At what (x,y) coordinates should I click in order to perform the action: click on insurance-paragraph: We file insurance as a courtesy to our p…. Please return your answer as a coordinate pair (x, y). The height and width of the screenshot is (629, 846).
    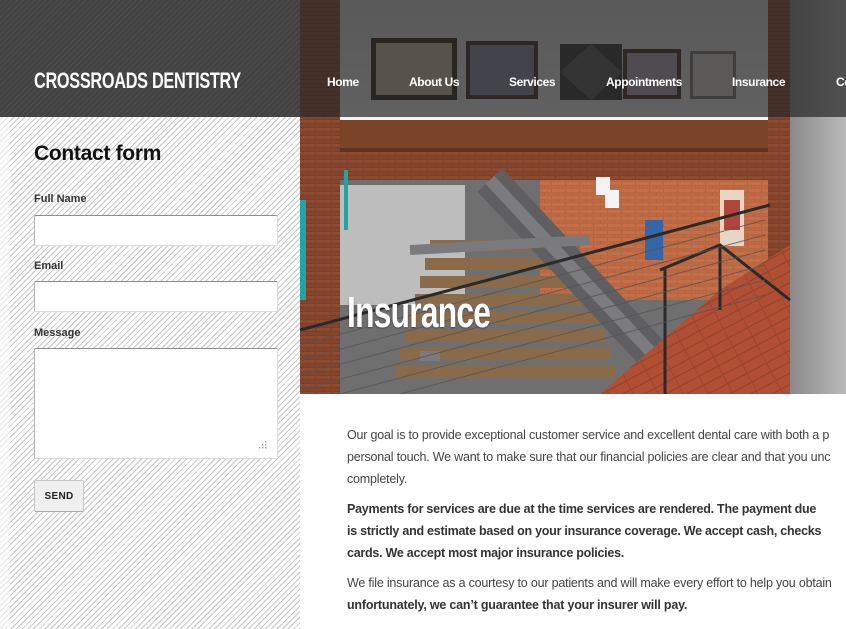
    Looking at the image, I should click on (596, 594).